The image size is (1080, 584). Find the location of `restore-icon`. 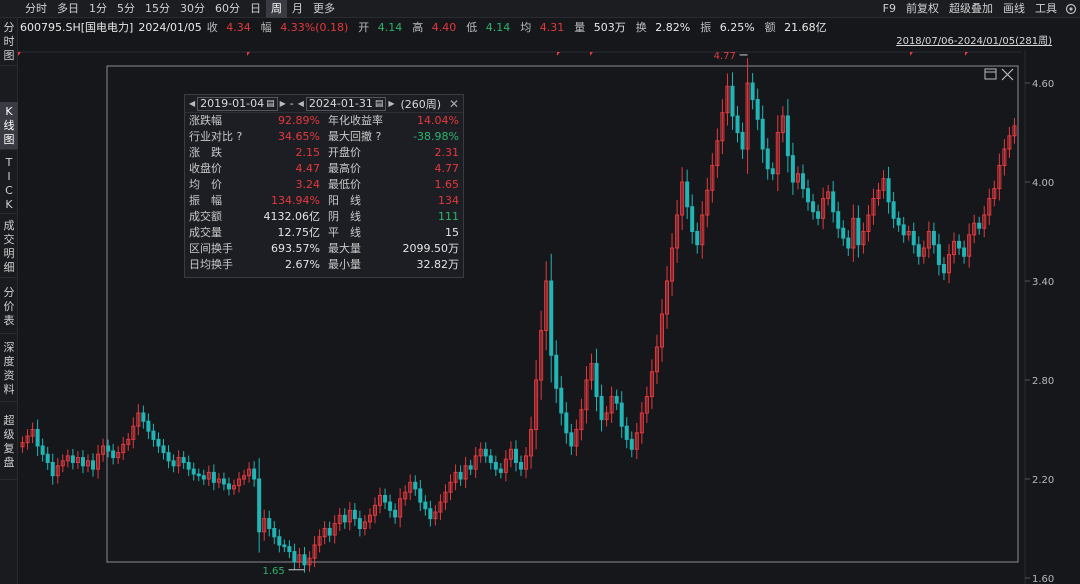

restore-icon is located at coordinates (990, 74).